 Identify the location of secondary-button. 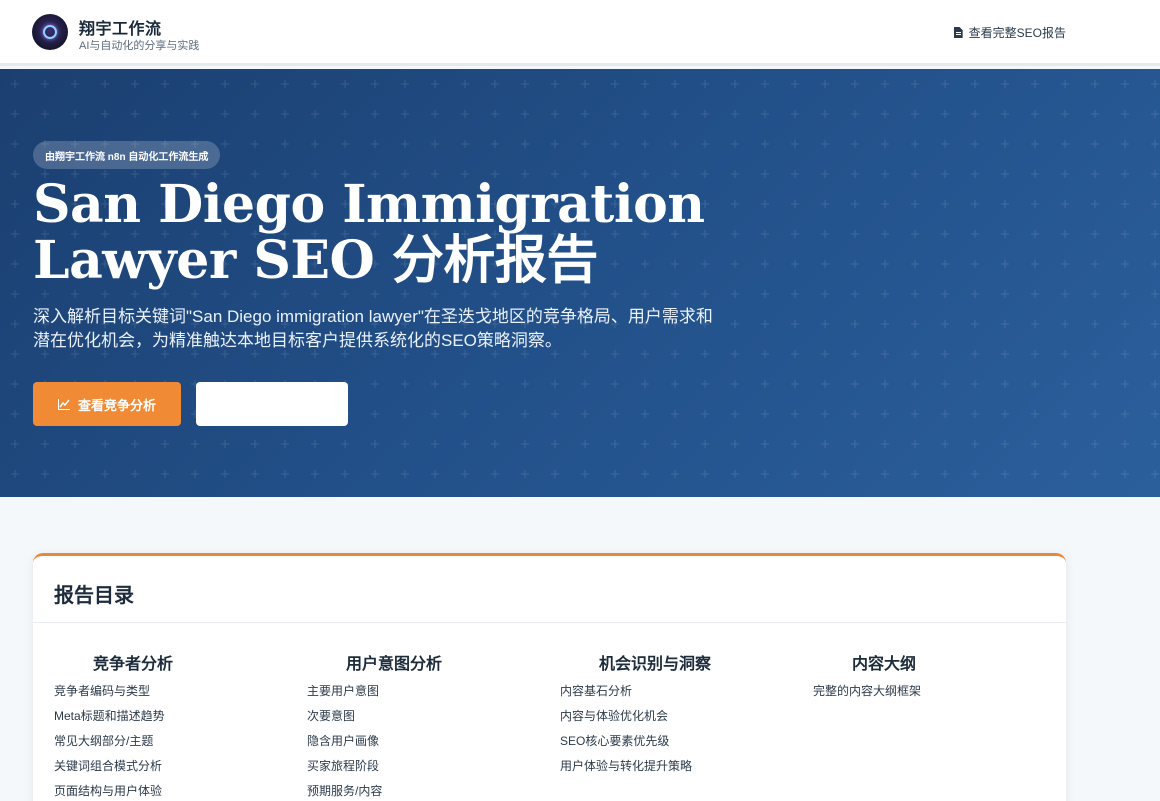
(272, 404).